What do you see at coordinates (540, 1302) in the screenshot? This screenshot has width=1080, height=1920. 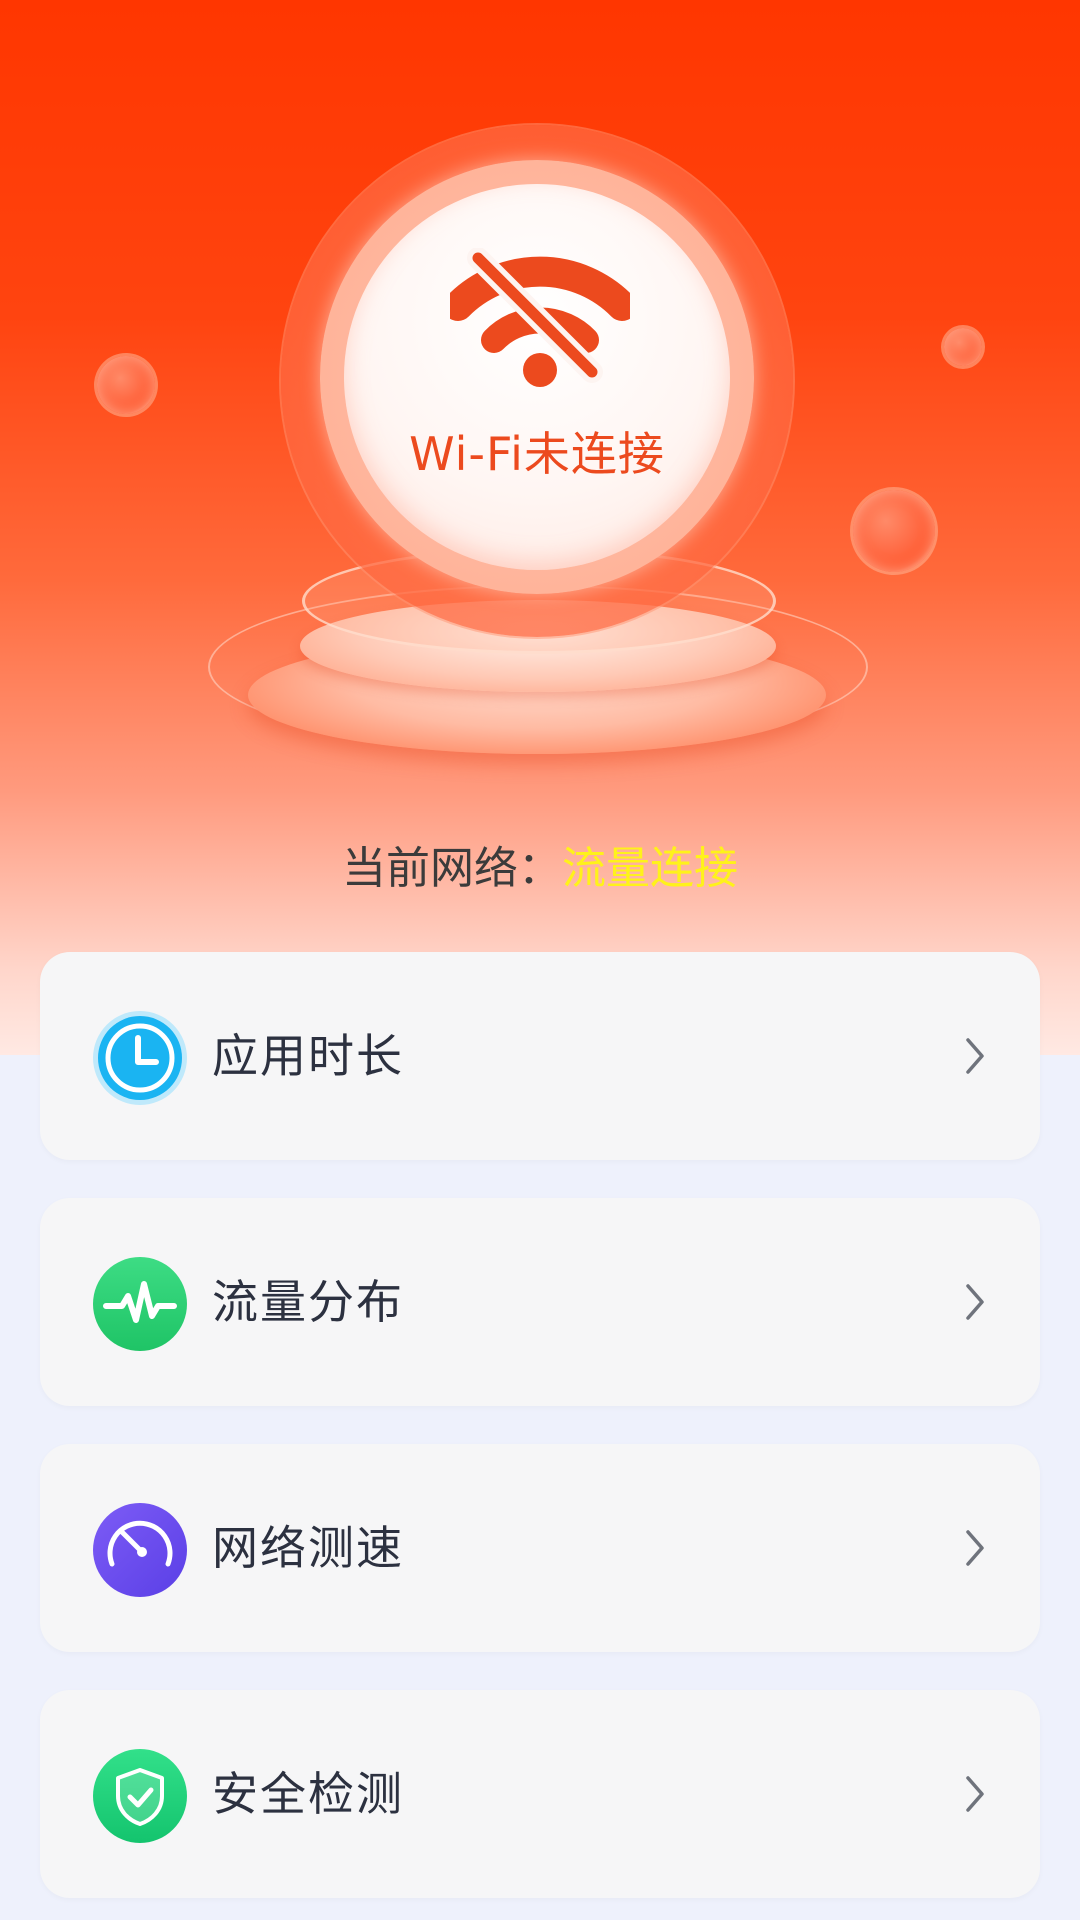 I see `menu-item-traffic-distribution: 流量分布` at bounding box center [540, 1302].